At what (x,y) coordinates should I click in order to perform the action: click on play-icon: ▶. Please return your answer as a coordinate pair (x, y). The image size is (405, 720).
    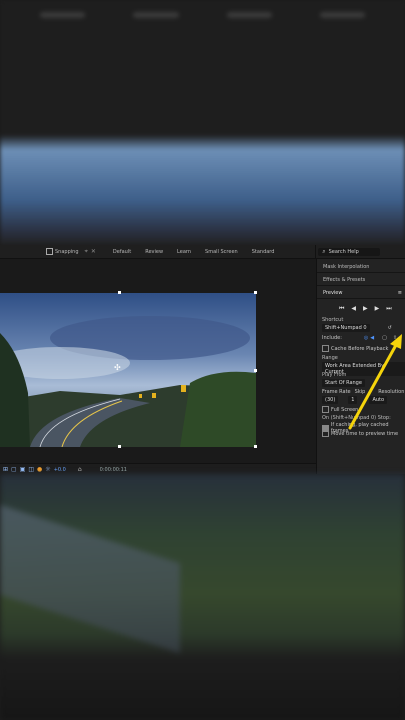
    Looking at the image, I should click on (365, 309).